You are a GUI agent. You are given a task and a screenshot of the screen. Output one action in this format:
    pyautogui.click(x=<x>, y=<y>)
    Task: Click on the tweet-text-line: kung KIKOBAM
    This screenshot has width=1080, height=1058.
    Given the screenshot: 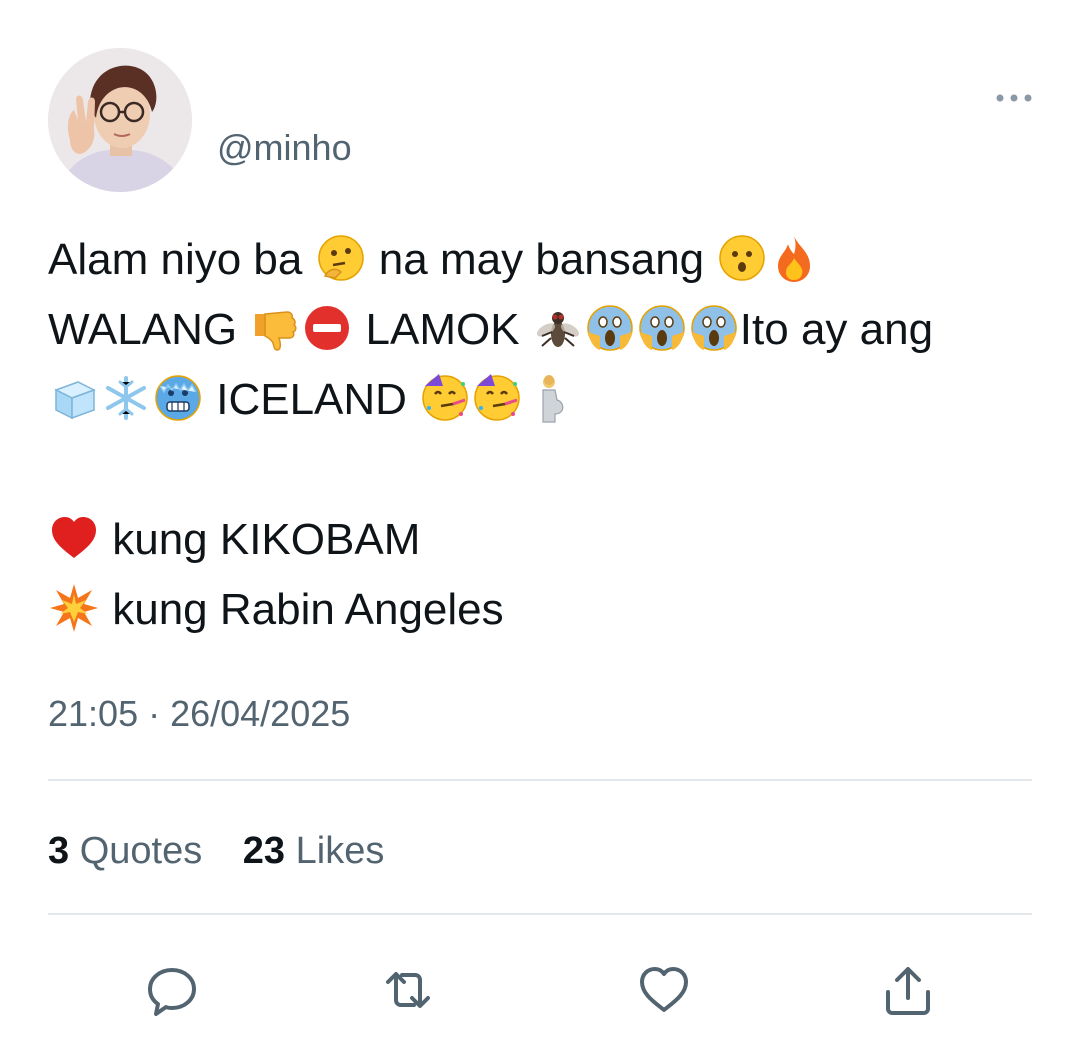 What is the action you would take?
    pyautogui.click(x=543, y=540)
    